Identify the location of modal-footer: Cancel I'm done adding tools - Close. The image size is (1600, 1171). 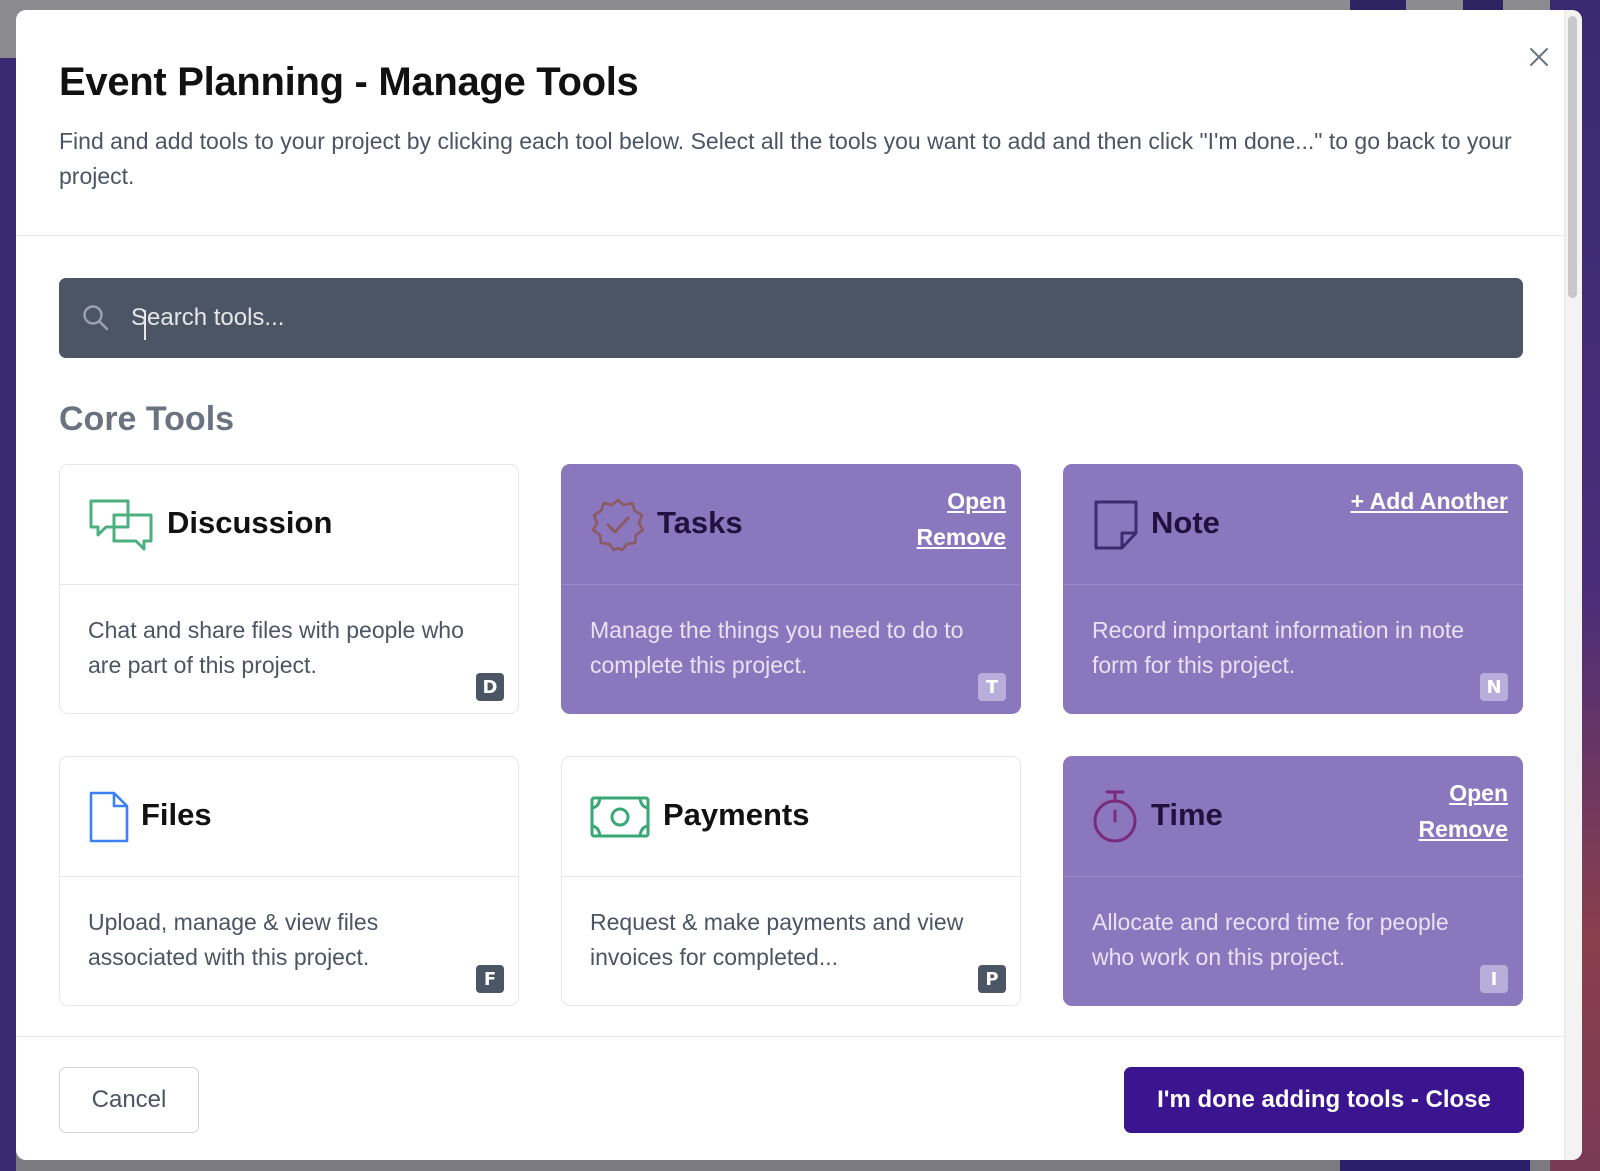
(790, 1098).